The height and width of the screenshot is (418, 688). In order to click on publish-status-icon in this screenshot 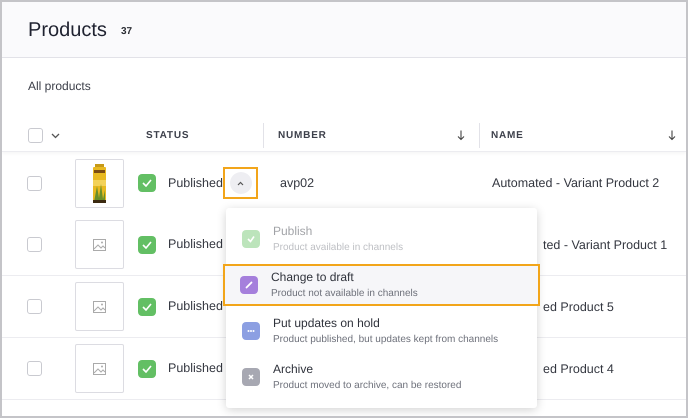, I will do `click(251, 239)`.